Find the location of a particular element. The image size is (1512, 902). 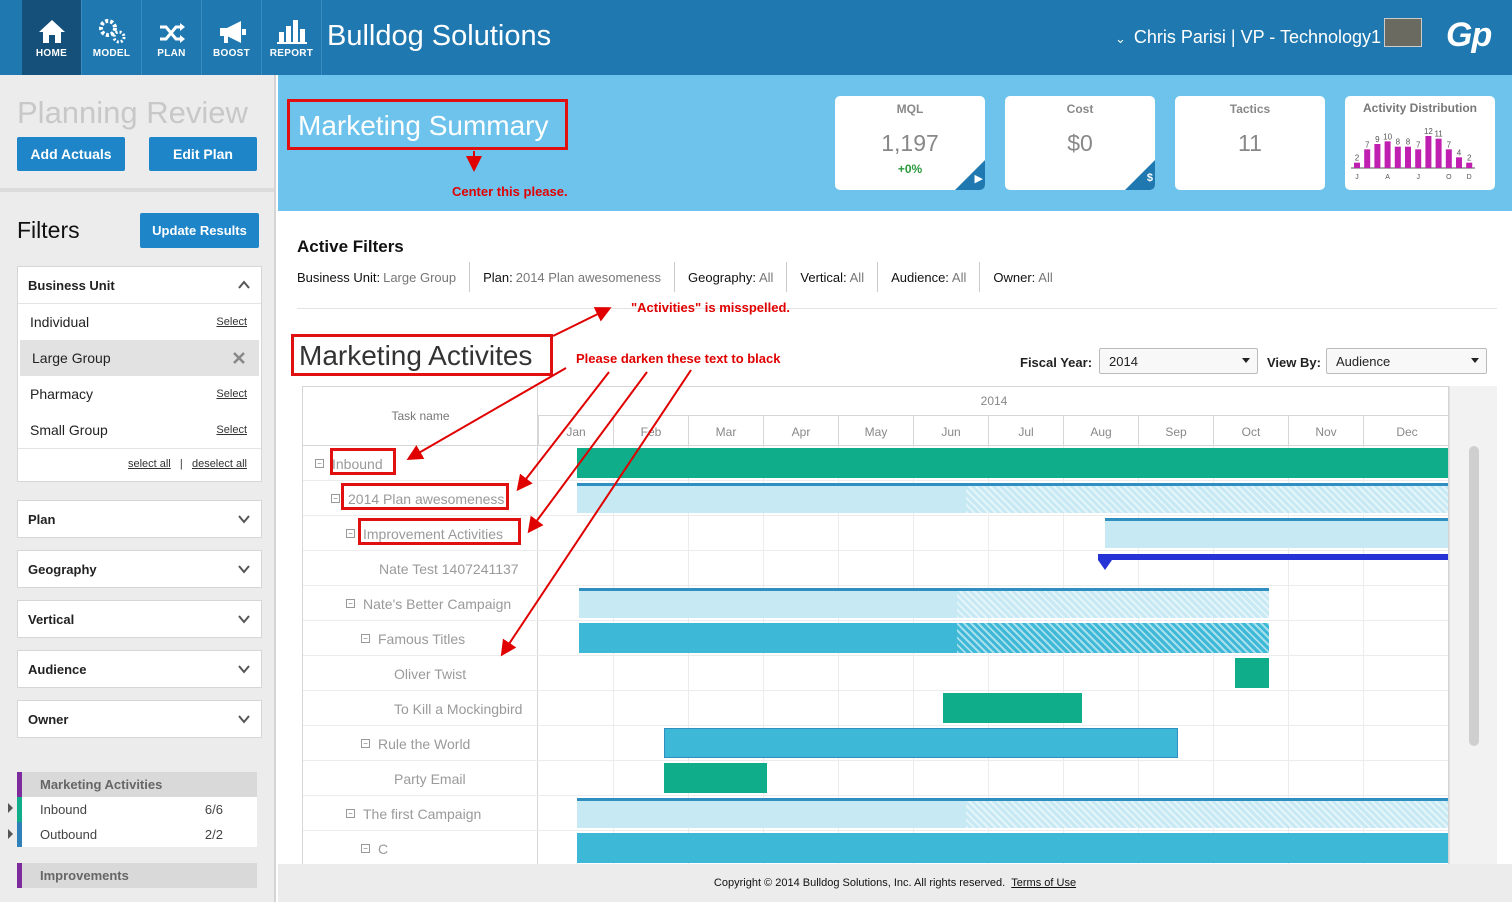

gantt-row: Party Email is located at coordinates (875, 778).